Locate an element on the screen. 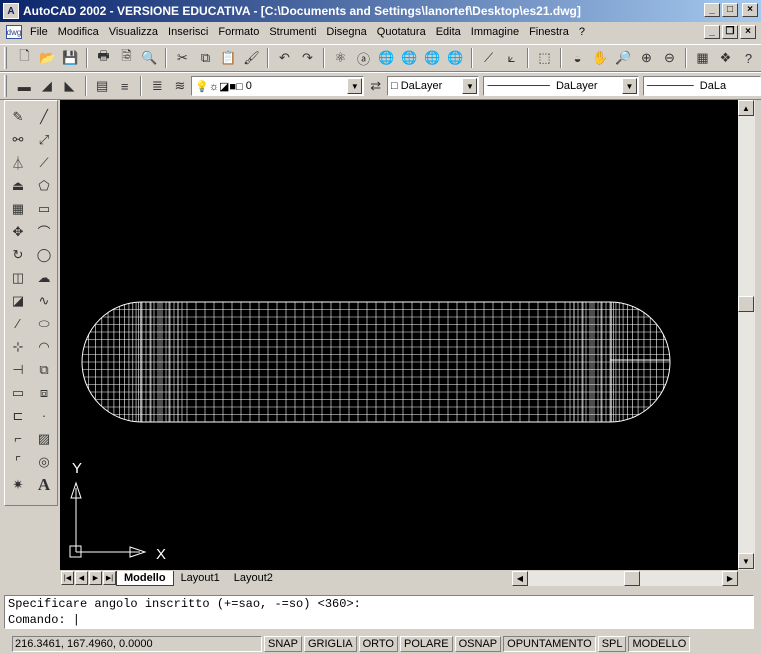  close-button: × is located at coordinates (750, 10).